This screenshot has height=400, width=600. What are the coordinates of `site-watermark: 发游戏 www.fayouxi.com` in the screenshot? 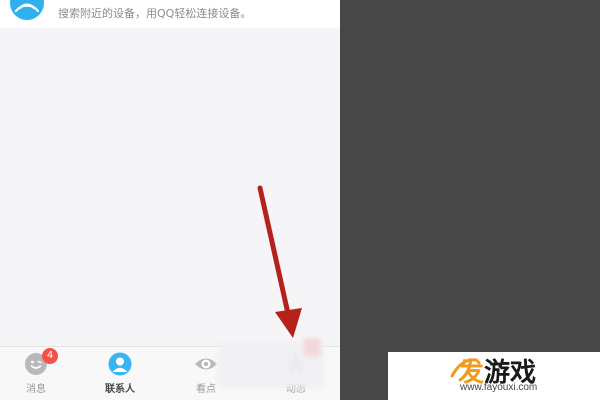 It's located at (494, 376).